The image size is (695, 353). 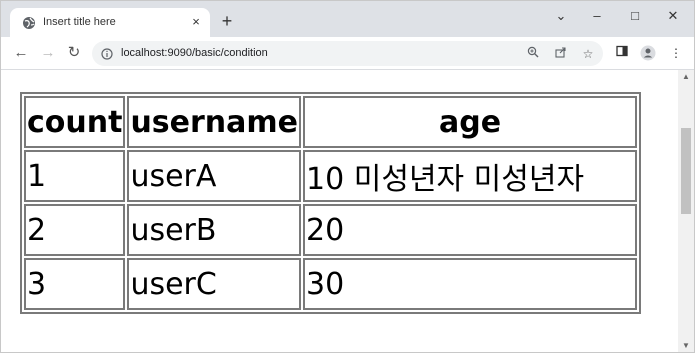 I want to click on menu-icon: ⋮, so click(x=676, y=53).